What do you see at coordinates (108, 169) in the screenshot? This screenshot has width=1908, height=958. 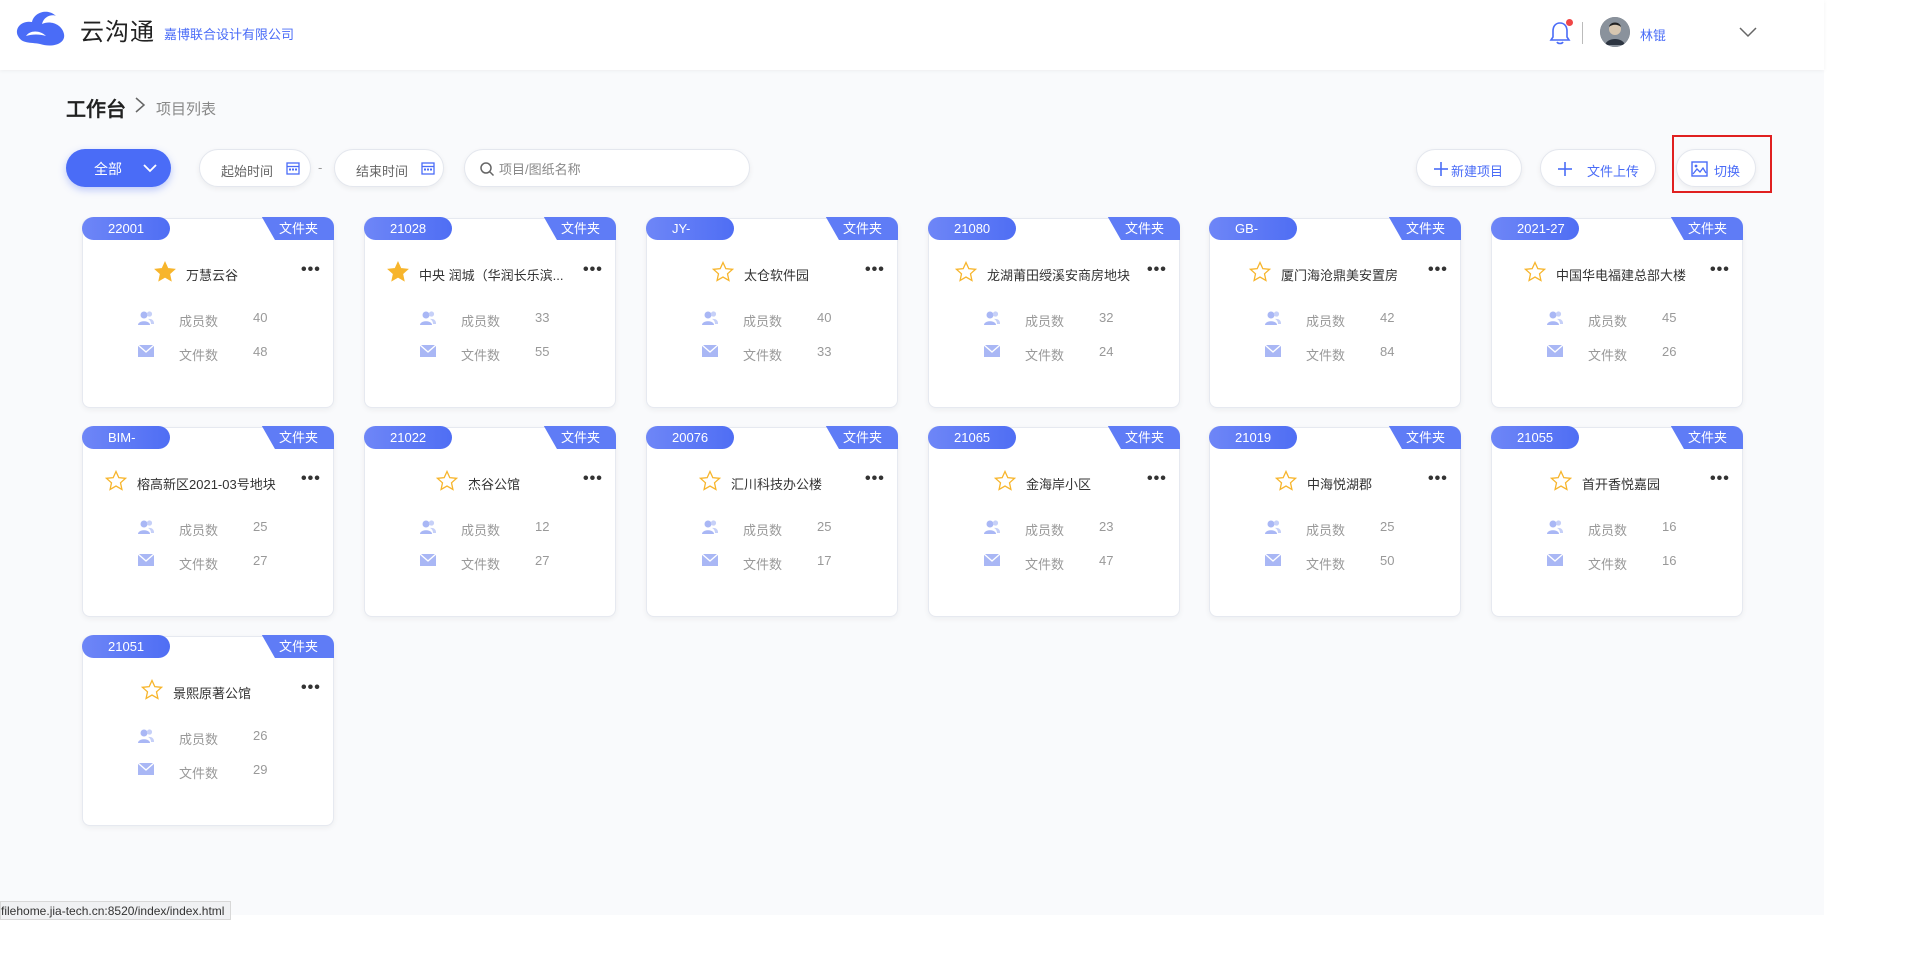 I see `filter-label: 全部` at bounding box center [108, 169].